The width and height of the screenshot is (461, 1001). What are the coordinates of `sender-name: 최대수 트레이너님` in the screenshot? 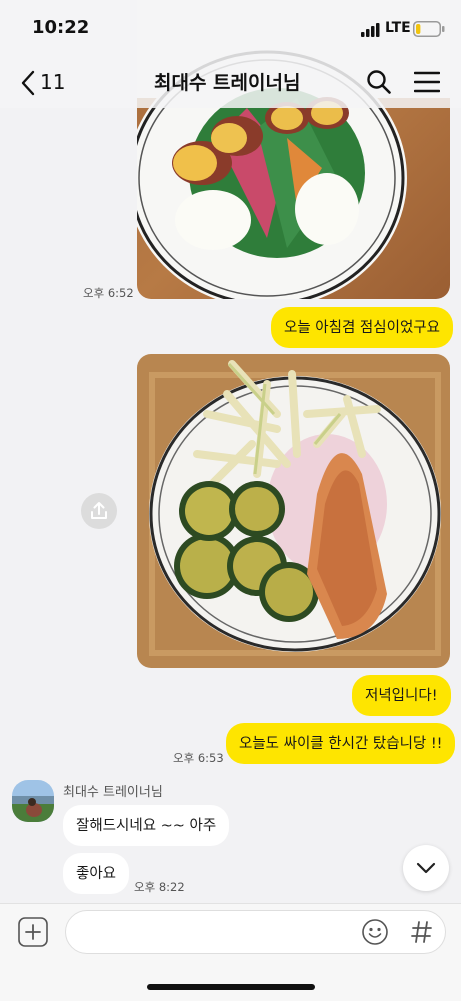 It's located at (113, 792).